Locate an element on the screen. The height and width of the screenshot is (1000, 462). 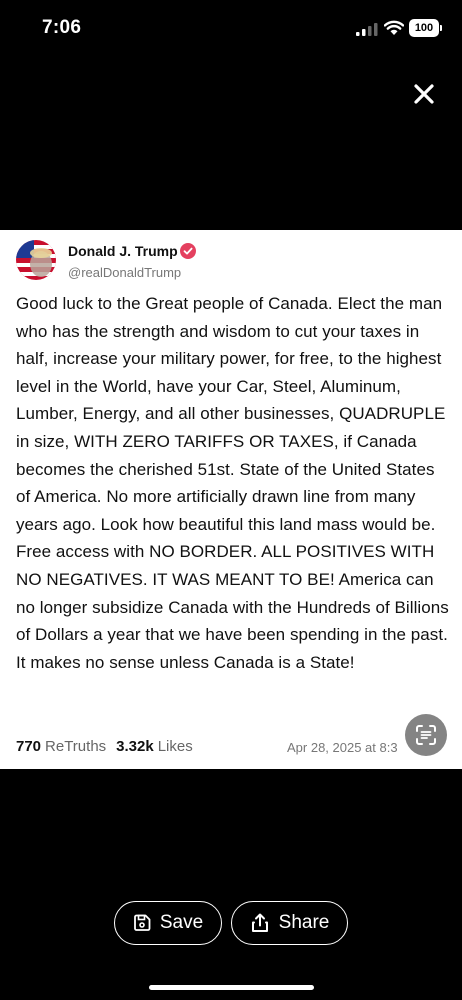
avatar-image is located at coordinates (36, 260).